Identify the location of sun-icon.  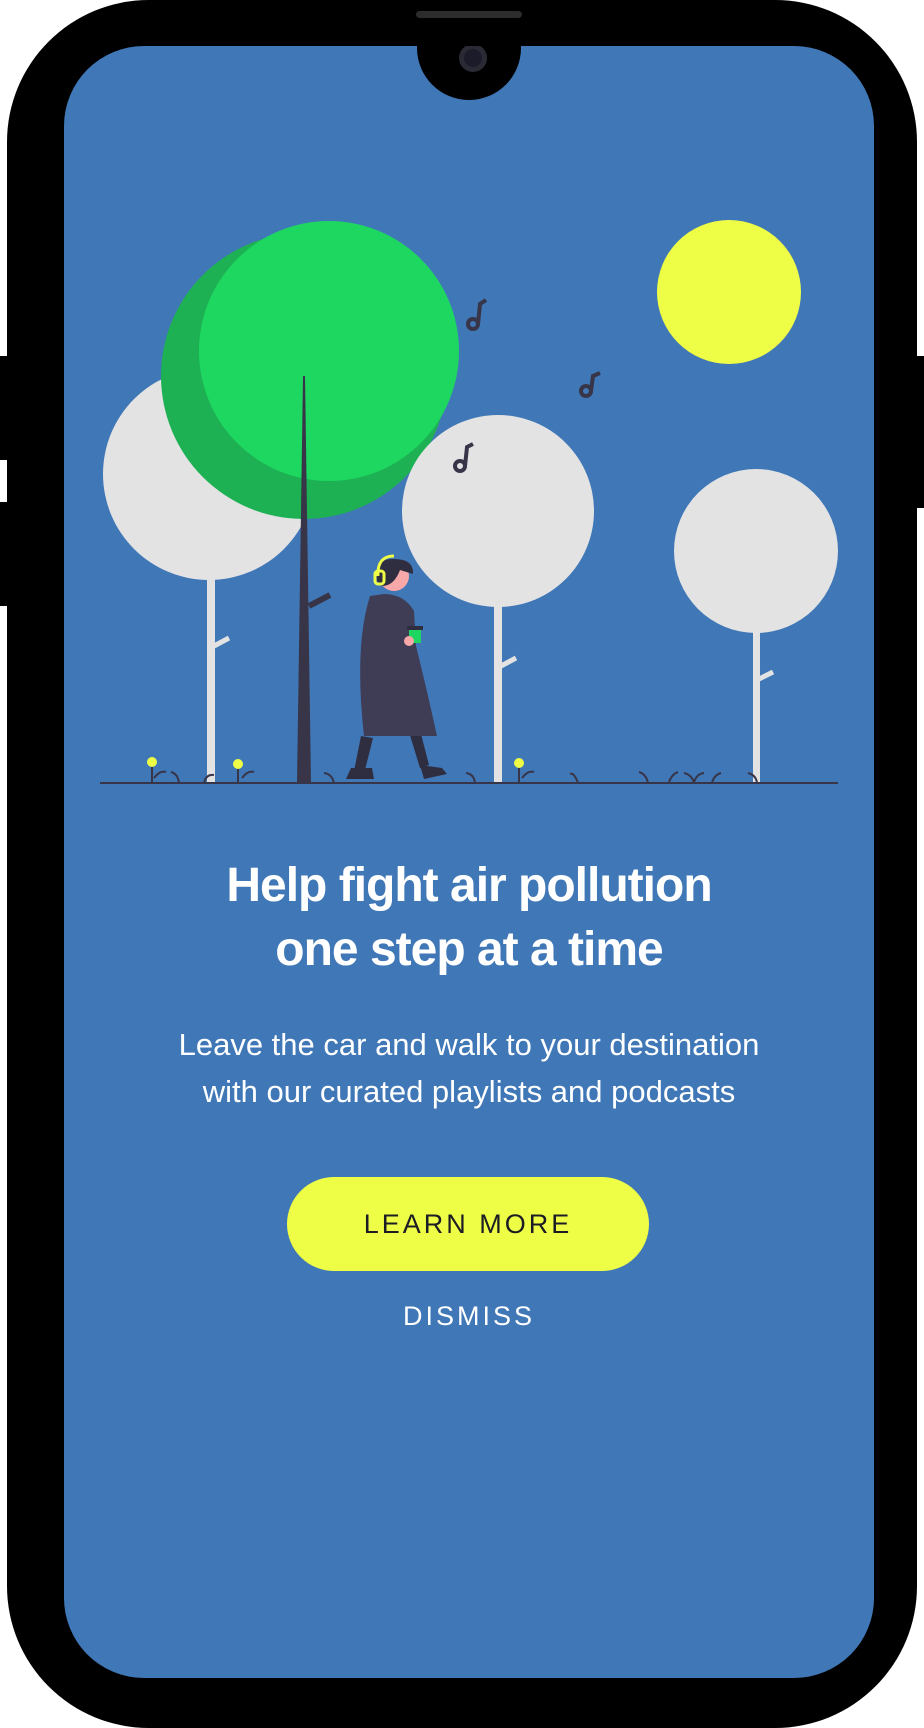
(729, 292).